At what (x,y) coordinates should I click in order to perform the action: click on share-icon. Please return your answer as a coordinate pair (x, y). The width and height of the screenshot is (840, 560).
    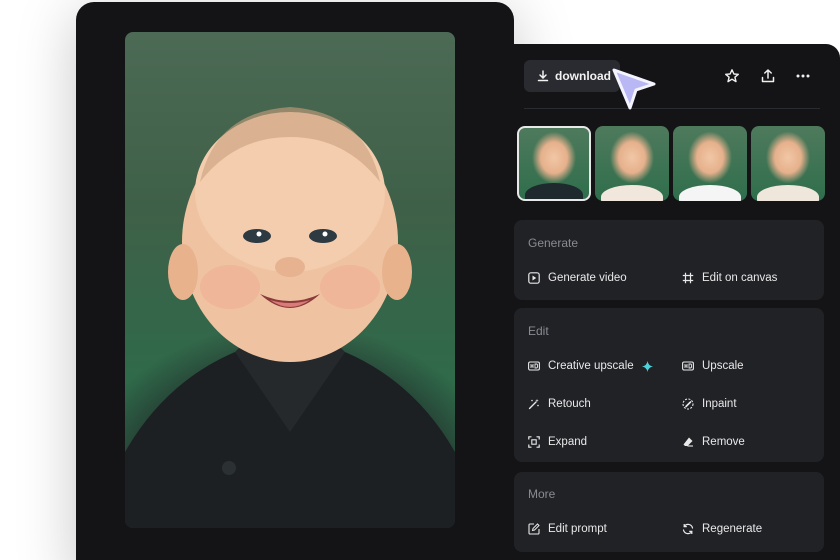
    Looking at the image, I should click on (768, 76).